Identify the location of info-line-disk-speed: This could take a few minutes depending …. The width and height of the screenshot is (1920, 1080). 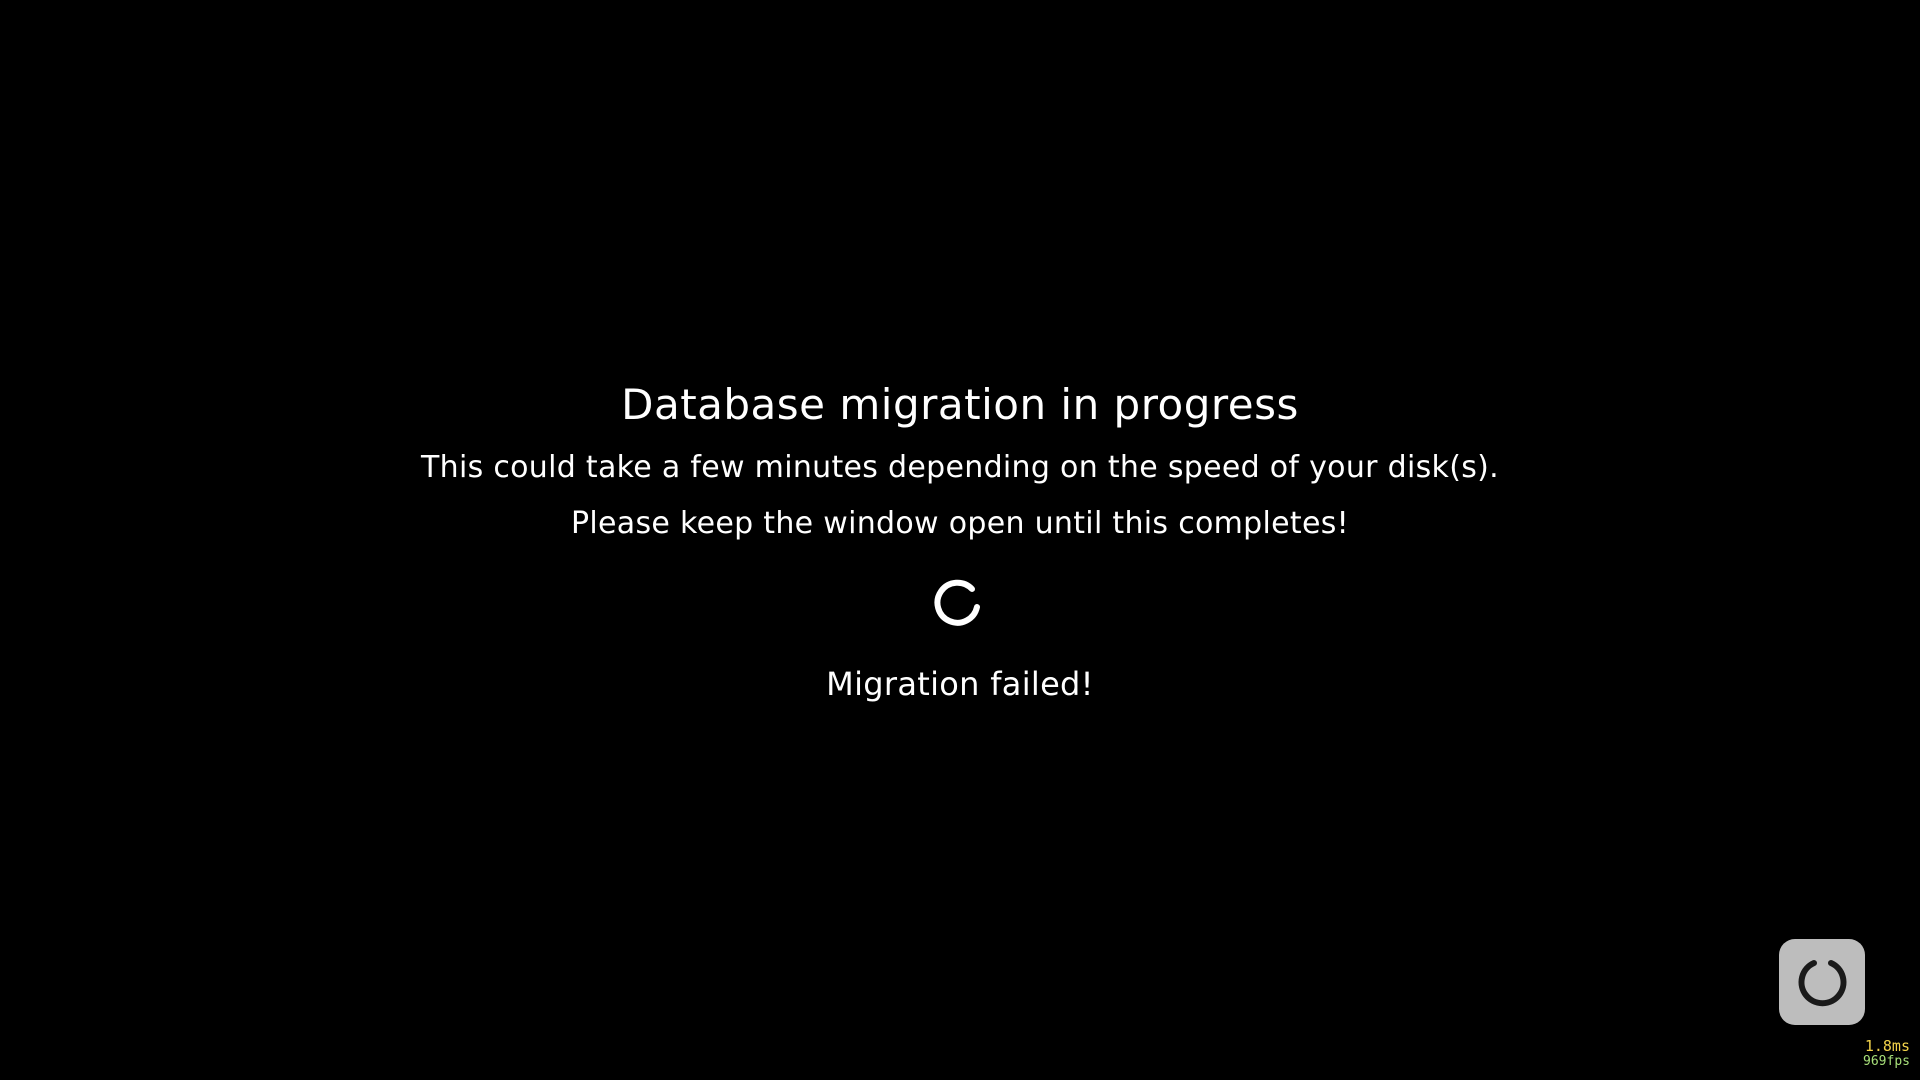
(960, 467).